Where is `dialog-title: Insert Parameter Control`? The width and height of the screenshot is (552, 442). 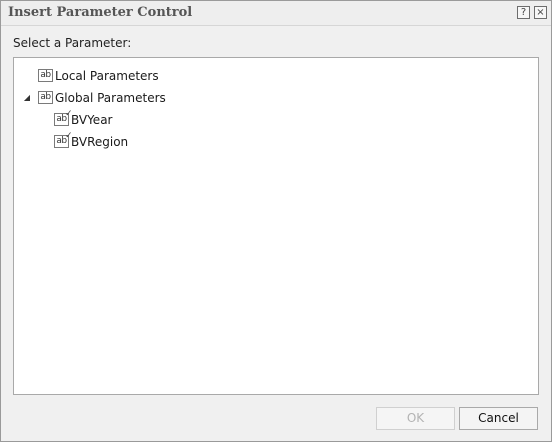
dialog-title: Insert Parameter Control is located at coordinates (100, 12).